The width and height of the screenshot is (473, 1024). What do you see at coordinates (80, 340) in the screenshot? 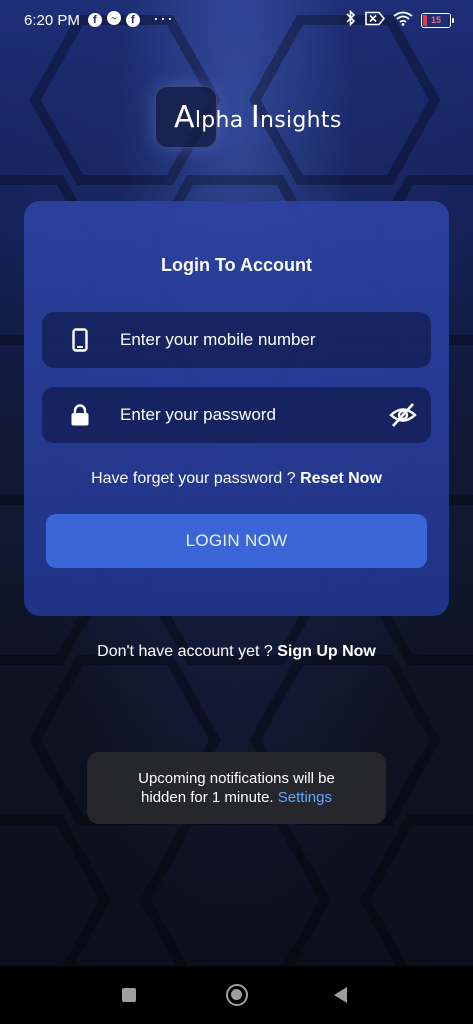
I see `phone-icon` at bounding box center [80, 340].